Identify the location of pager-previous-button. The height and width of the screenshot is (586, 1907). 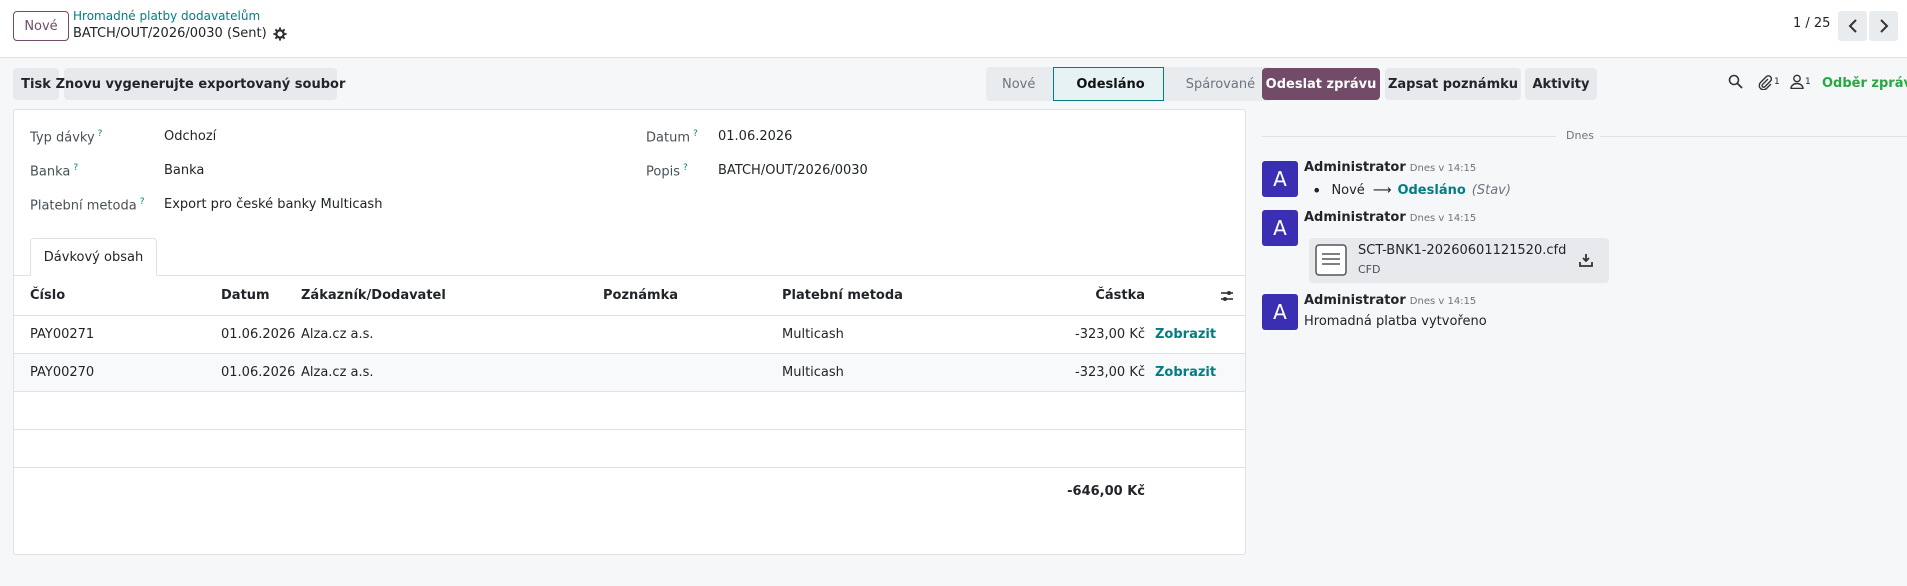
(1852, 26).